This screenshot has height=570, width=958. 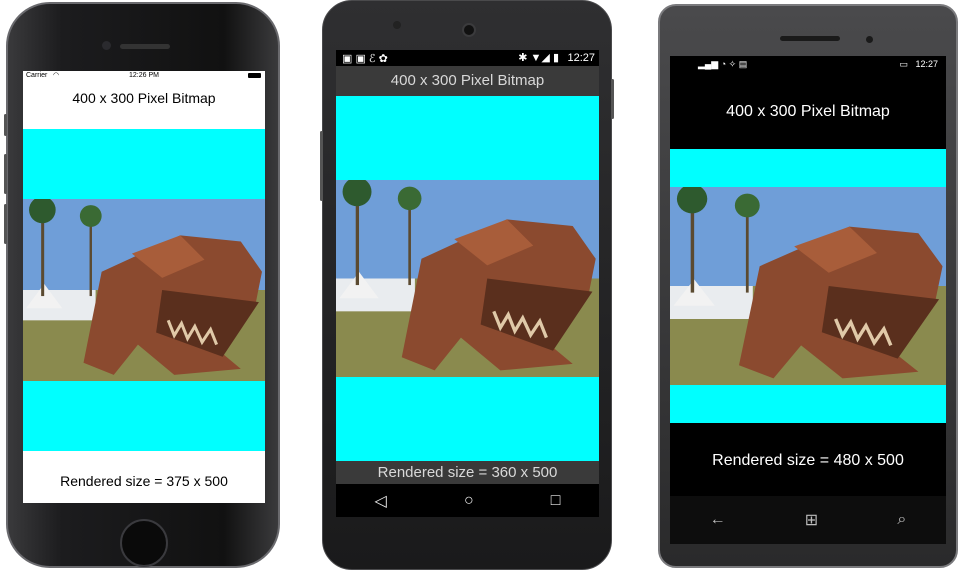 What do you see at coordinates (365, 59) in the screenshot?
I see `notification-icons: ▣ ▣ ℰ ✿` at bounding box center [365, 59].